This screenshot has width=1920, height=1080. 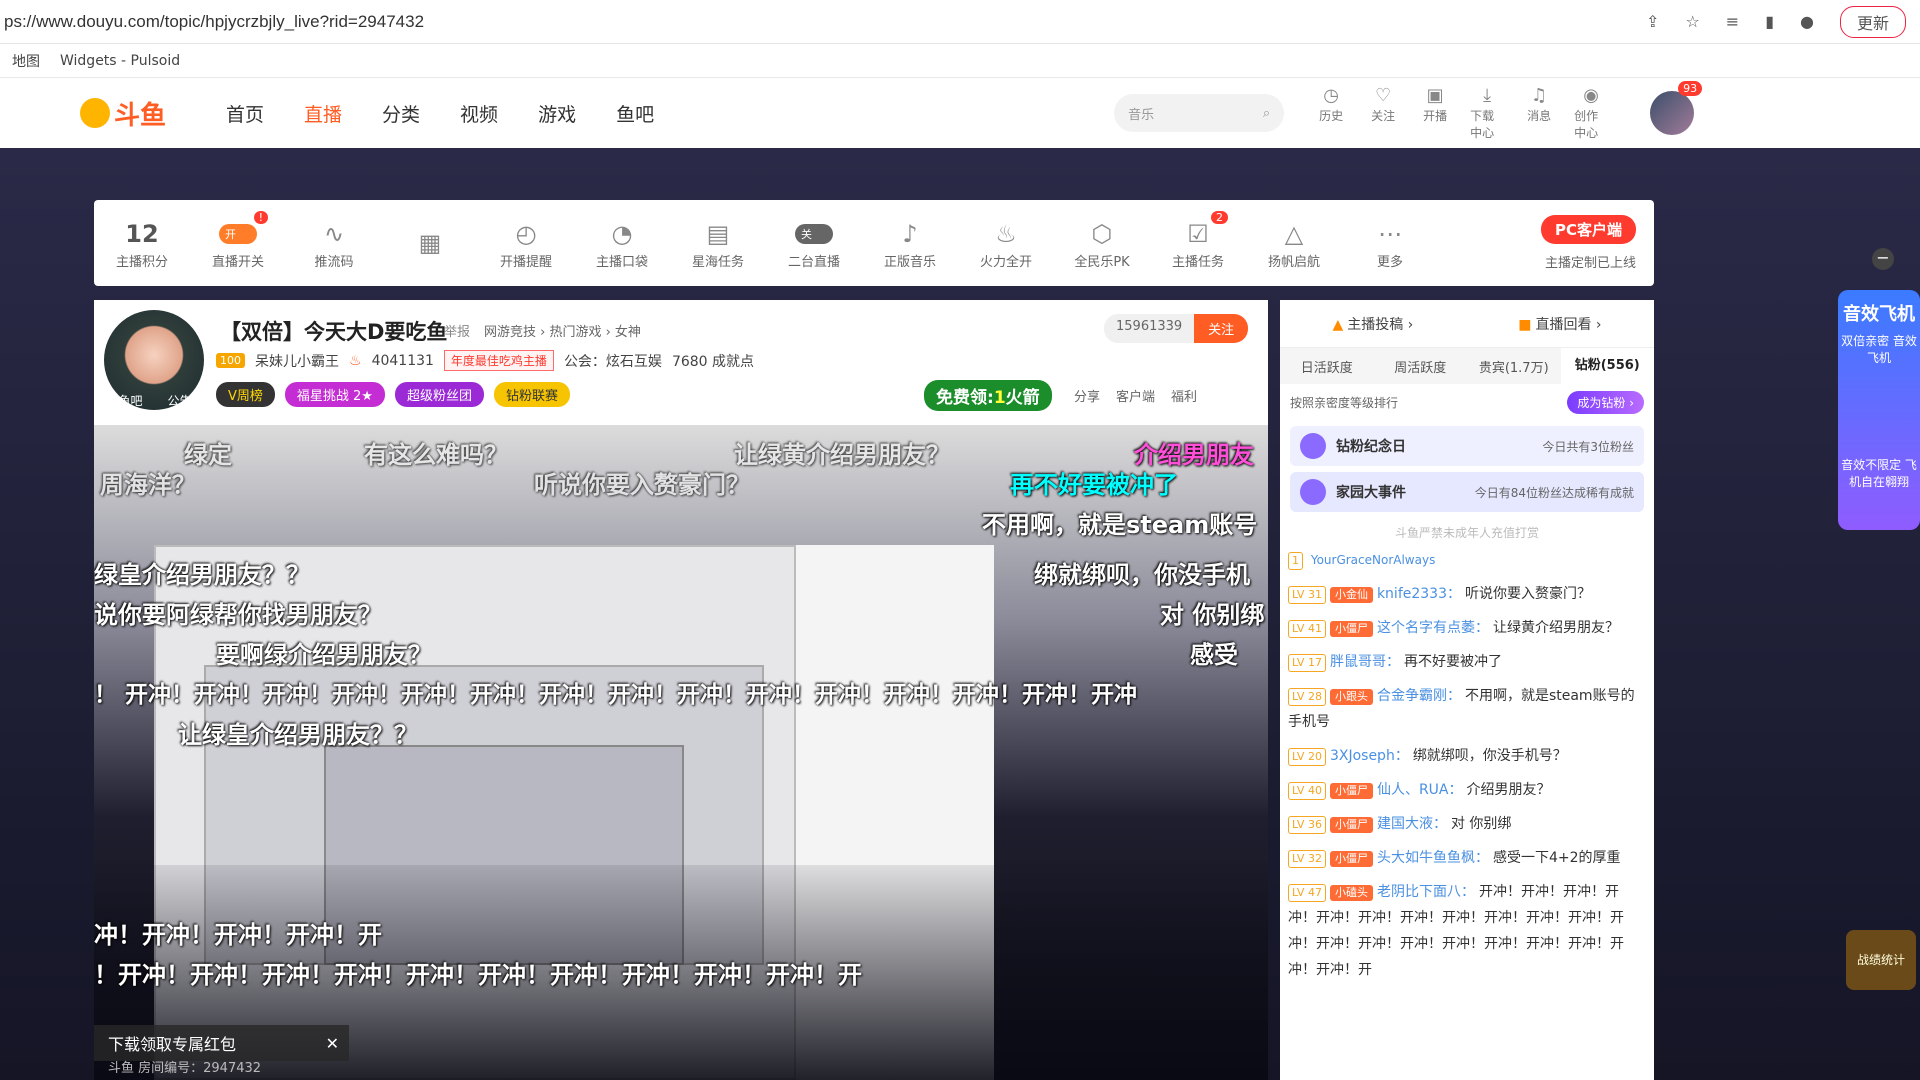 I want to click on camera-icon: ▣, so click(x=1435, y=95).